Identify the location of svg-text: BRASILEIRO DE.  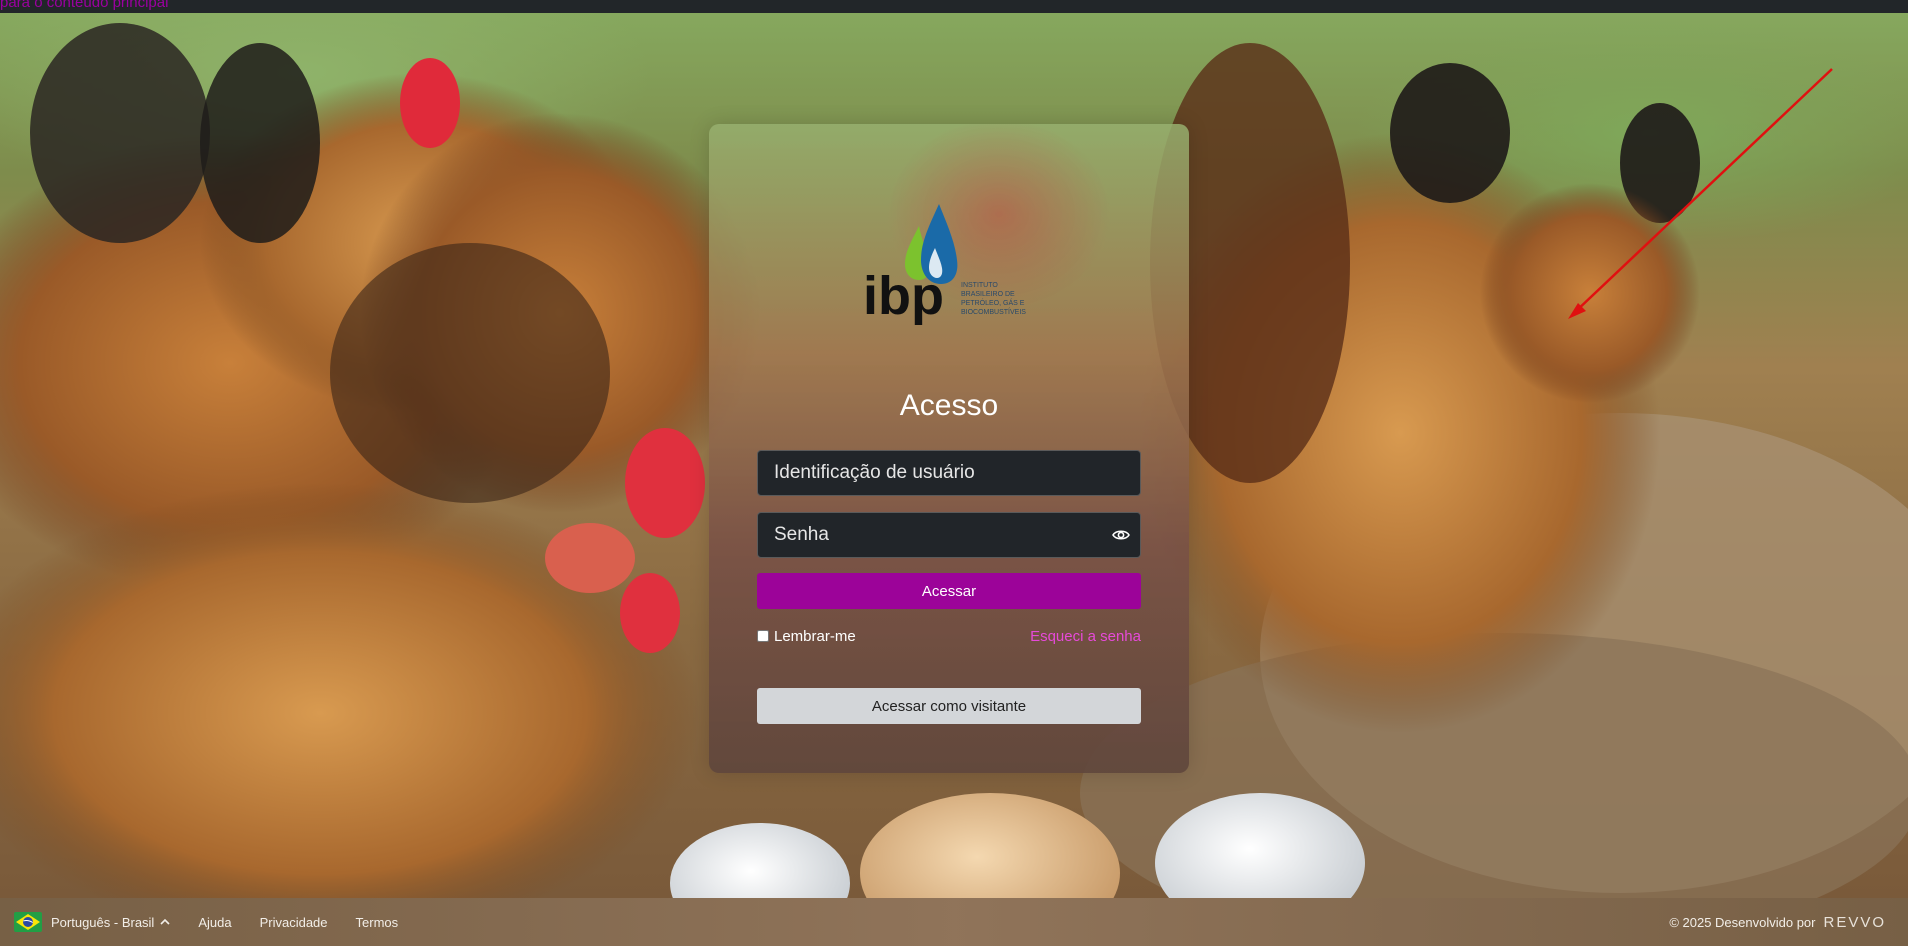
(988, 294).